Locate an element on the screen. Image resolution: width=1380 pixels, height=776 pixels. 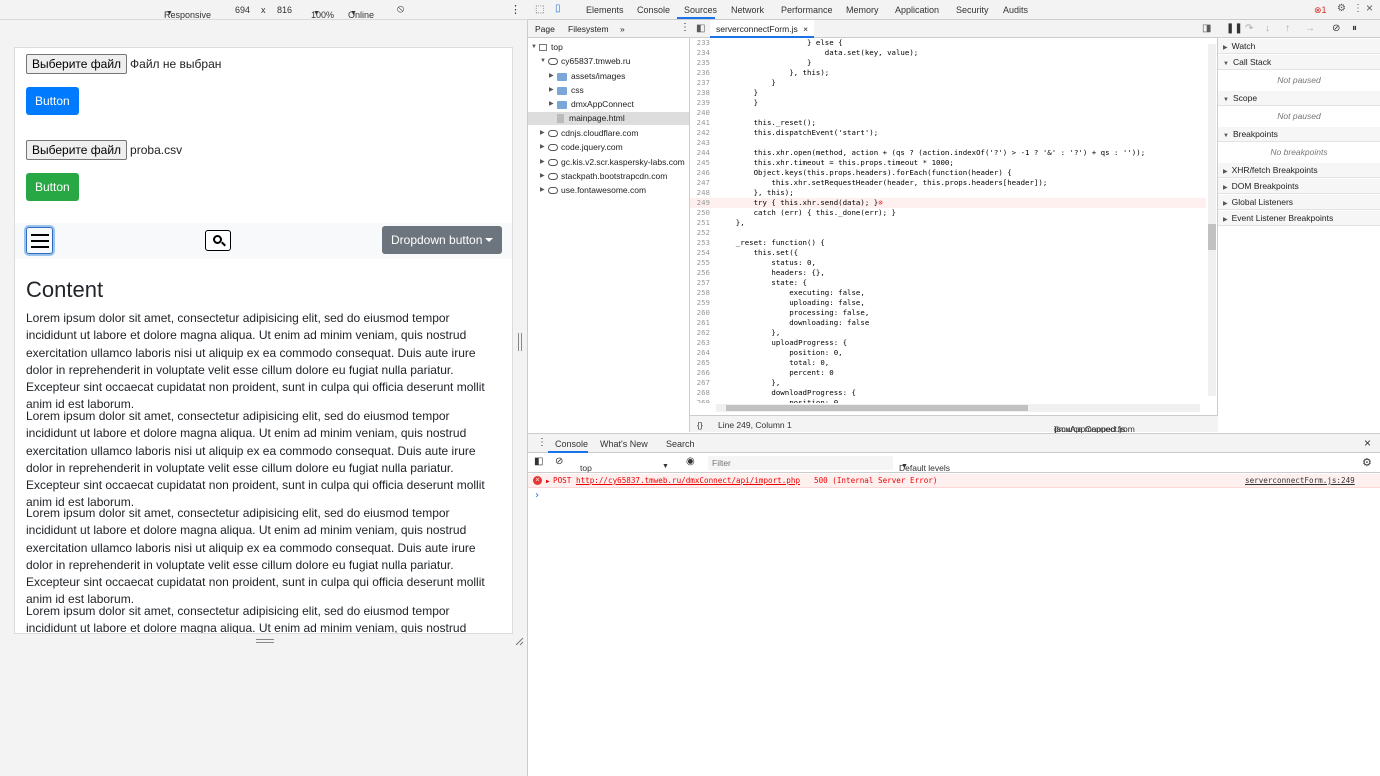
line-number: 244 is located at coordinates (700, 153).